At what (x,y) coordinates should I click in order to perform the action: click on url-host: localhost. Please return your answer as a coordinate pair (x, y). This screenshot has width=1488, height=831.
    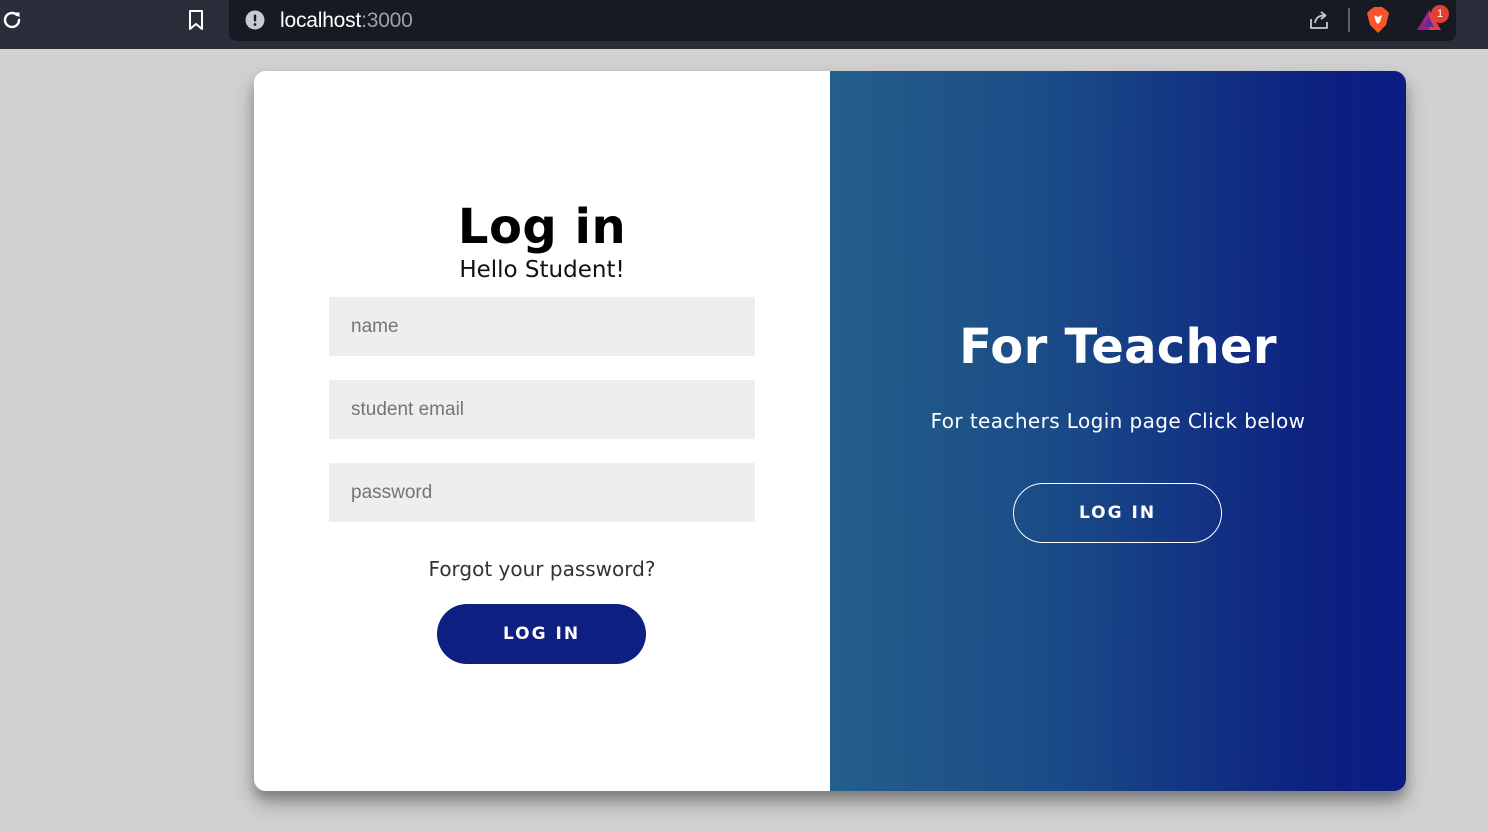
    Looking at the image, I should click on (321, 20).